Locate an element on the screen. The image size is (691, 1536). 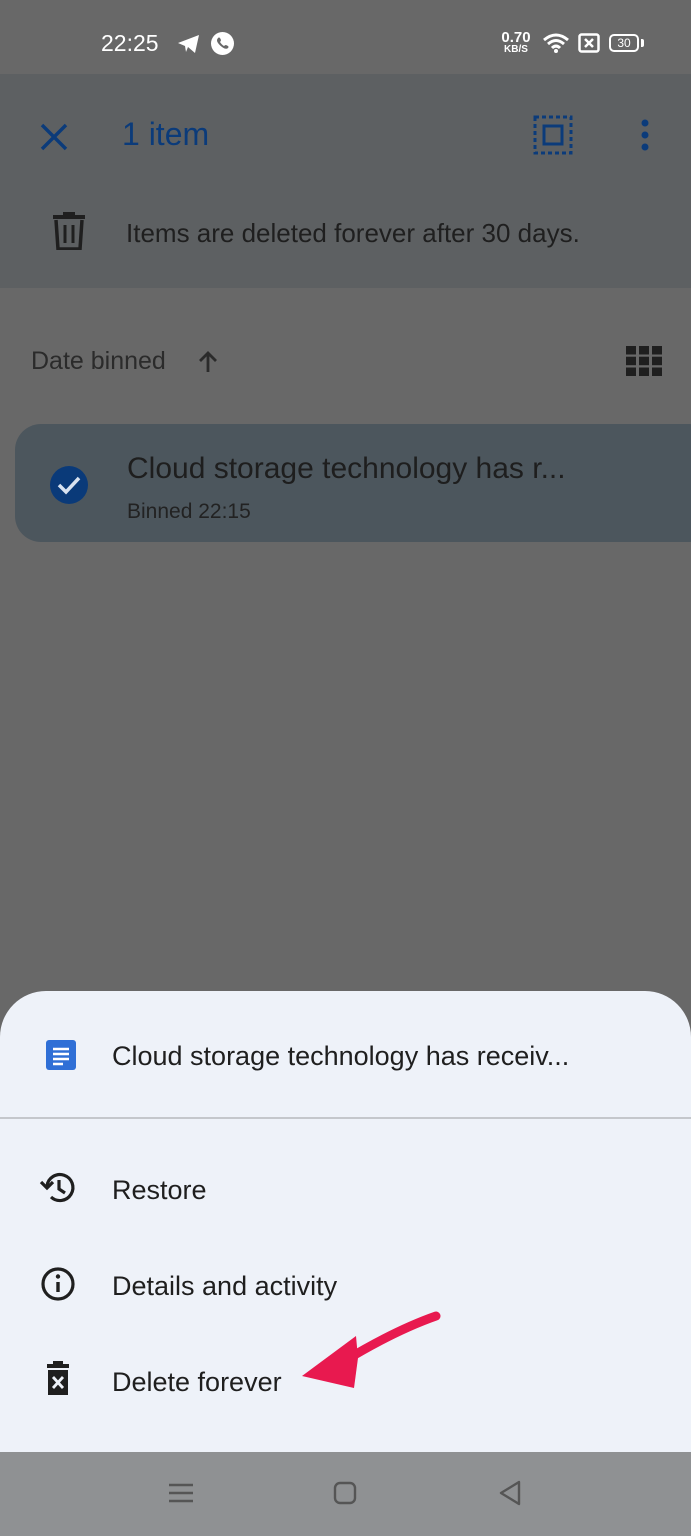
trash-icon is located at coordinates (69, 231).